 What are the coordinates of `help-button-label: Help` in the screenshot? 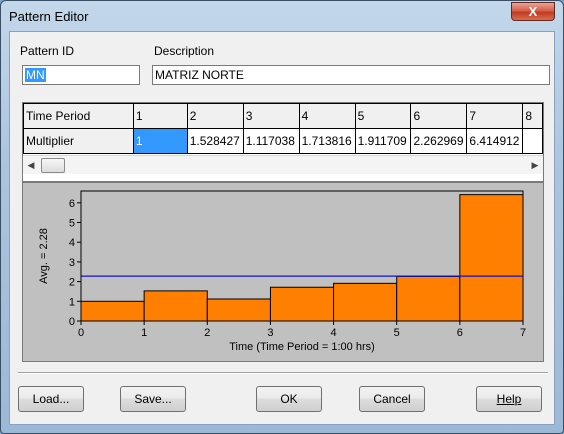 It's located at (509, 399).